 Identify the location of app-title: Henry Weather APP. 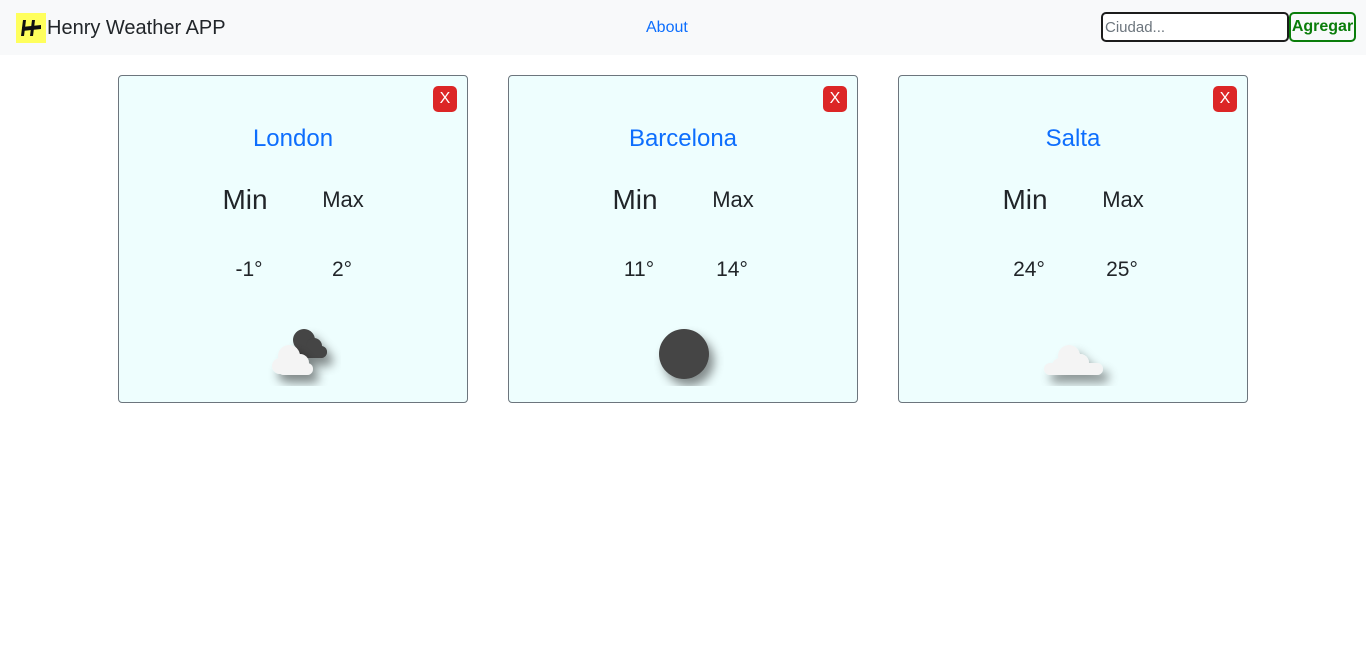
(136, 28).